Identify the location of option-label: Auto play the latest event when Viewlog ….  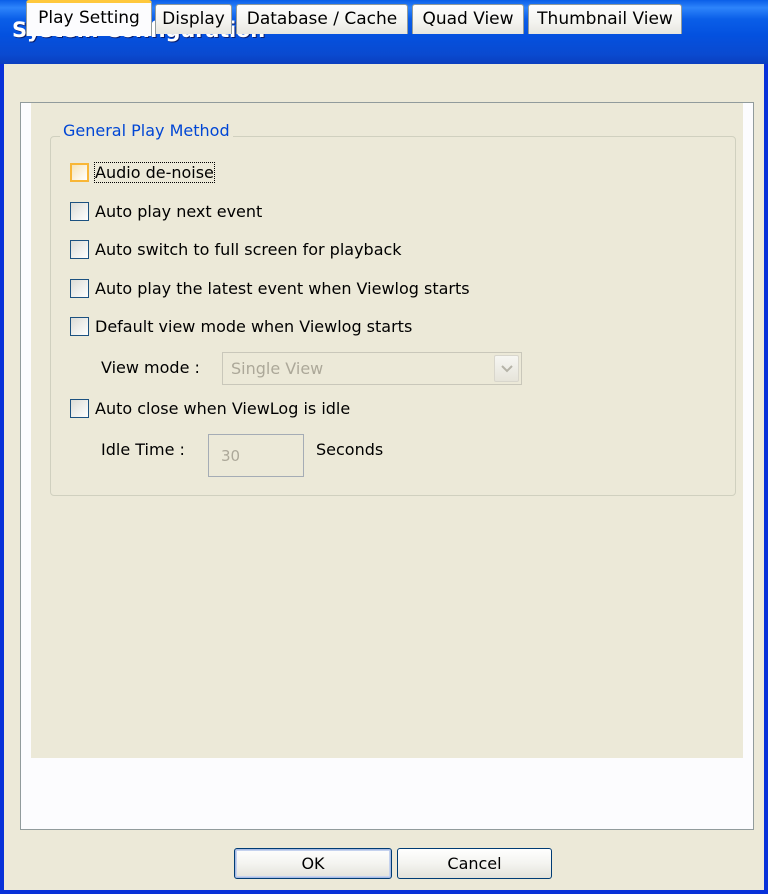
(282, 288).